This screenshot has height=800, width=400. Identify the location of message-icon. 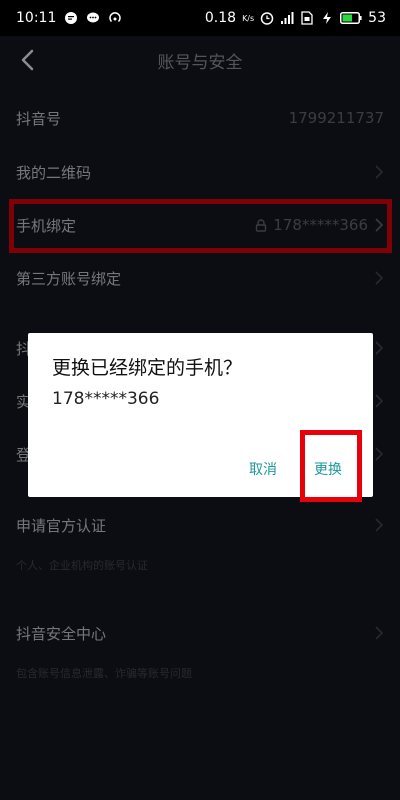
(71, 18).